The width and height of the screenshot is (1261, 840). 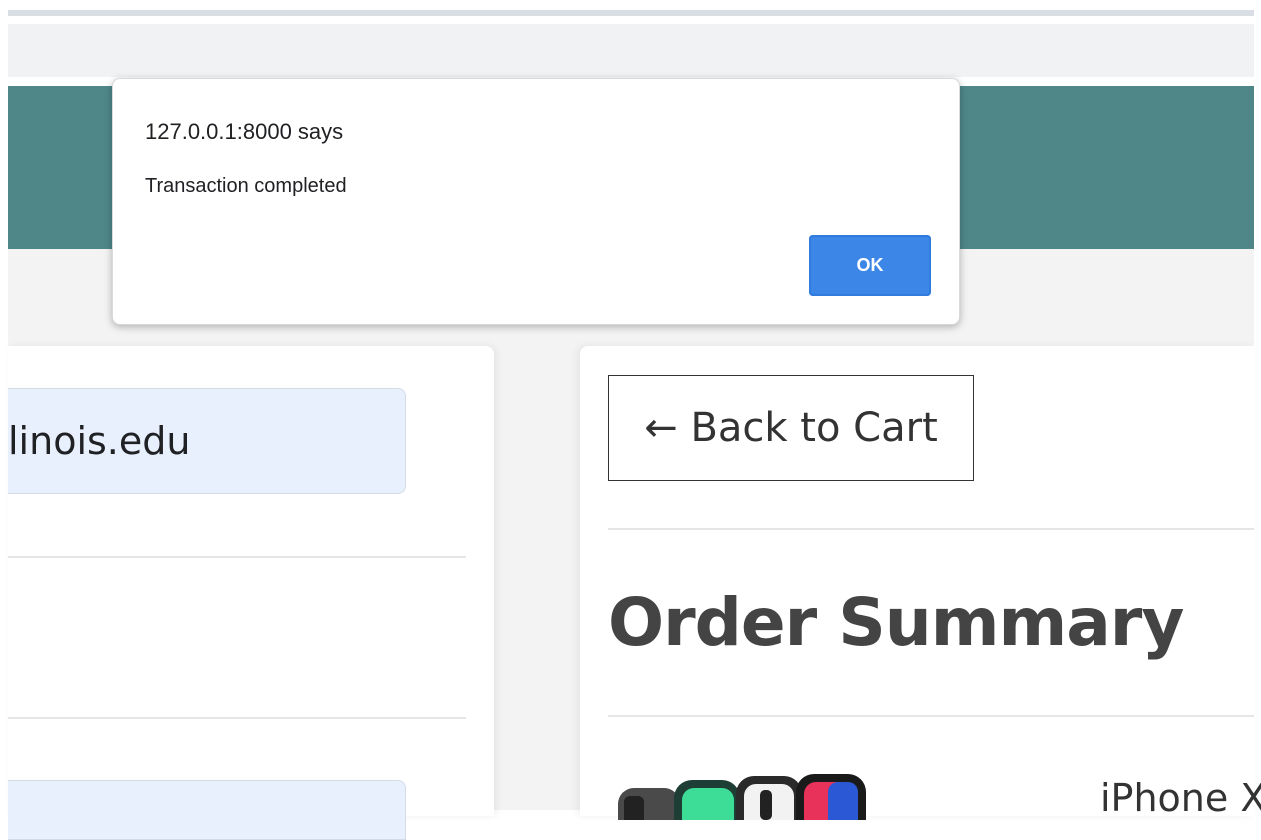 What do you see at coordinates (742, 797) in the screenshot?
I see `product-image` at bounding box center [742, 797].